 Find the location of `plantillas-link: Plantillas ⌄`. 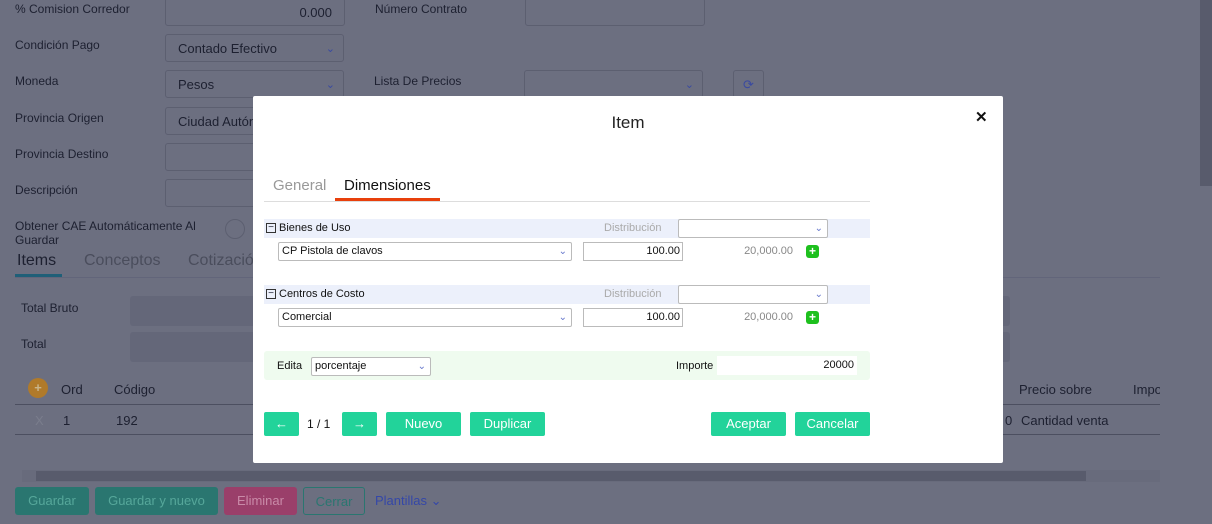

plantillas-link: Plantillas ⌄ is located at coordinates (408, 501).